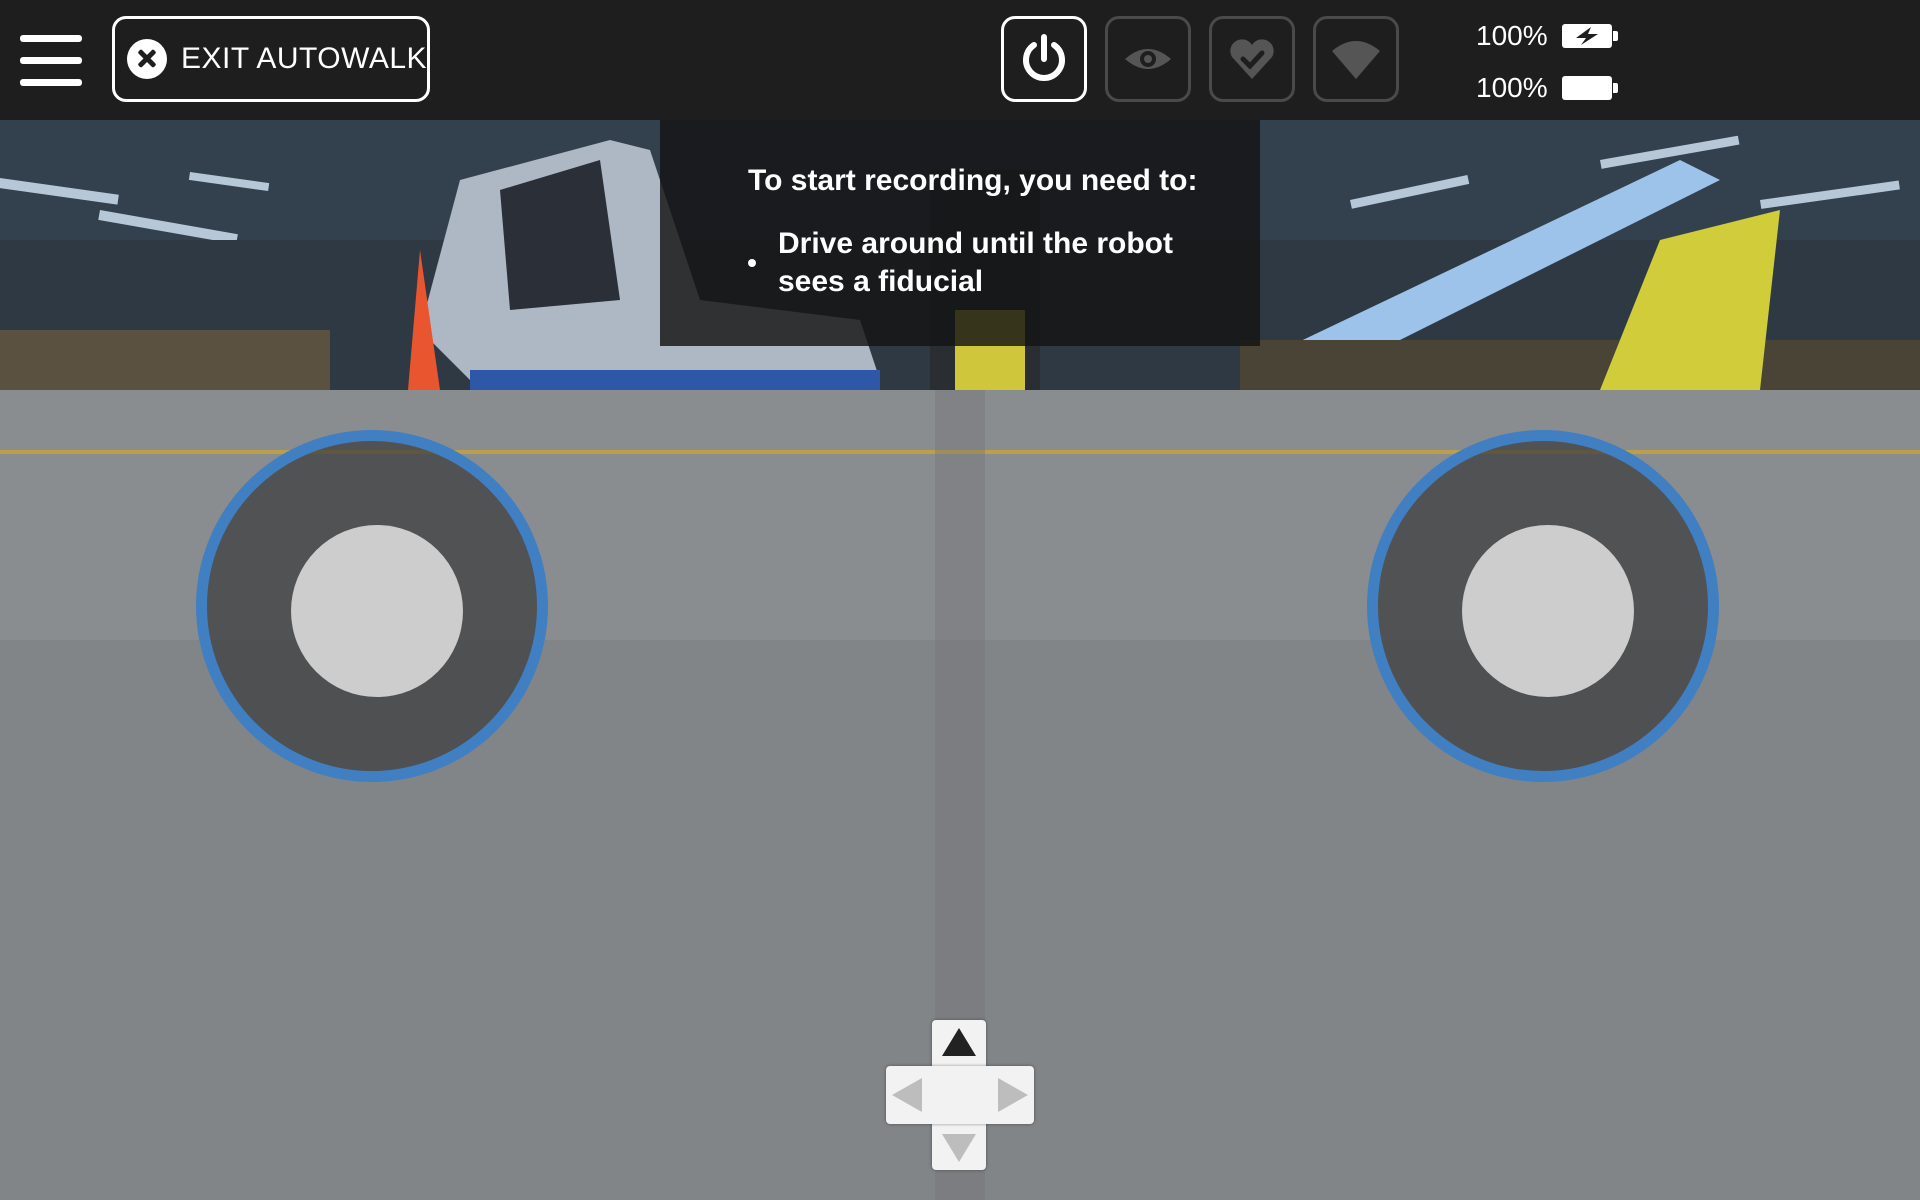 The width and height of the screenshot is (1920, 1200). I want to click on close-circle-icon, so click(147, 59).